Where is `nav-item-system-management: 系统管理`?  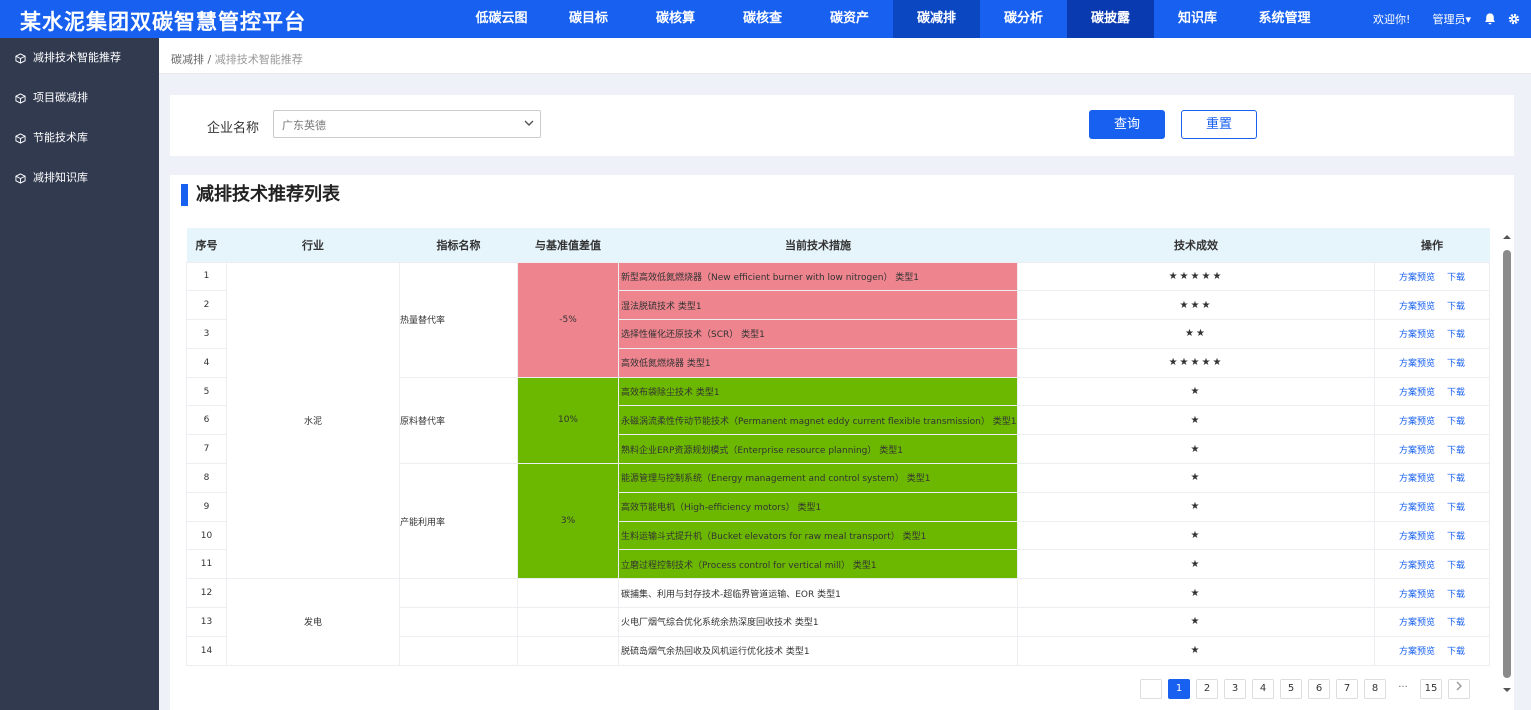
nav-item-system-management: 系统管理 is located at coordinates (1284, 19).